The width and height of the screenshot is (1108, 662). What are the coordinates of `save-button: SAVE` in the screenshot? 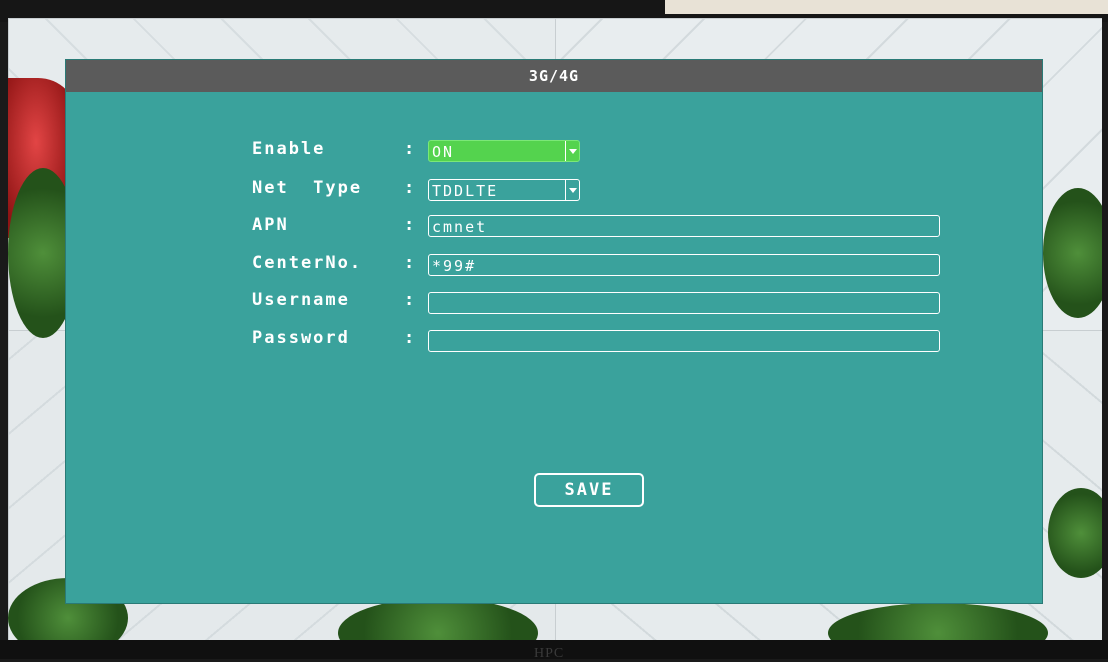 It's located at (589, 490).